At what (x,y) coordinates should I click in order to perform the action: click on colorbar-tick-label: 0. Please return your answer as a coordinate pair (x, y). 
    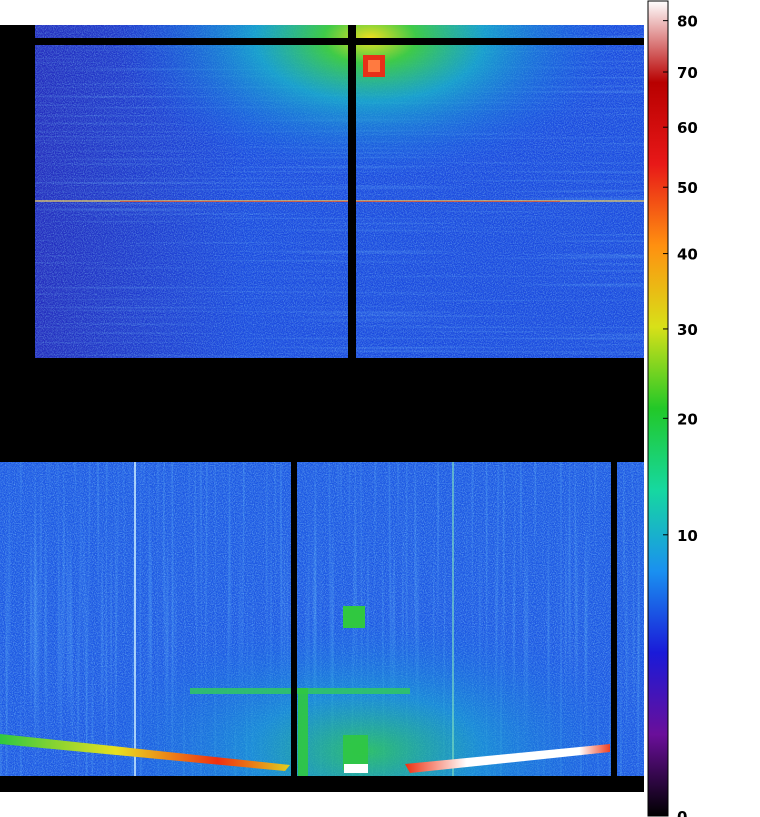
    Looking at the image, I should click on (682, 812).